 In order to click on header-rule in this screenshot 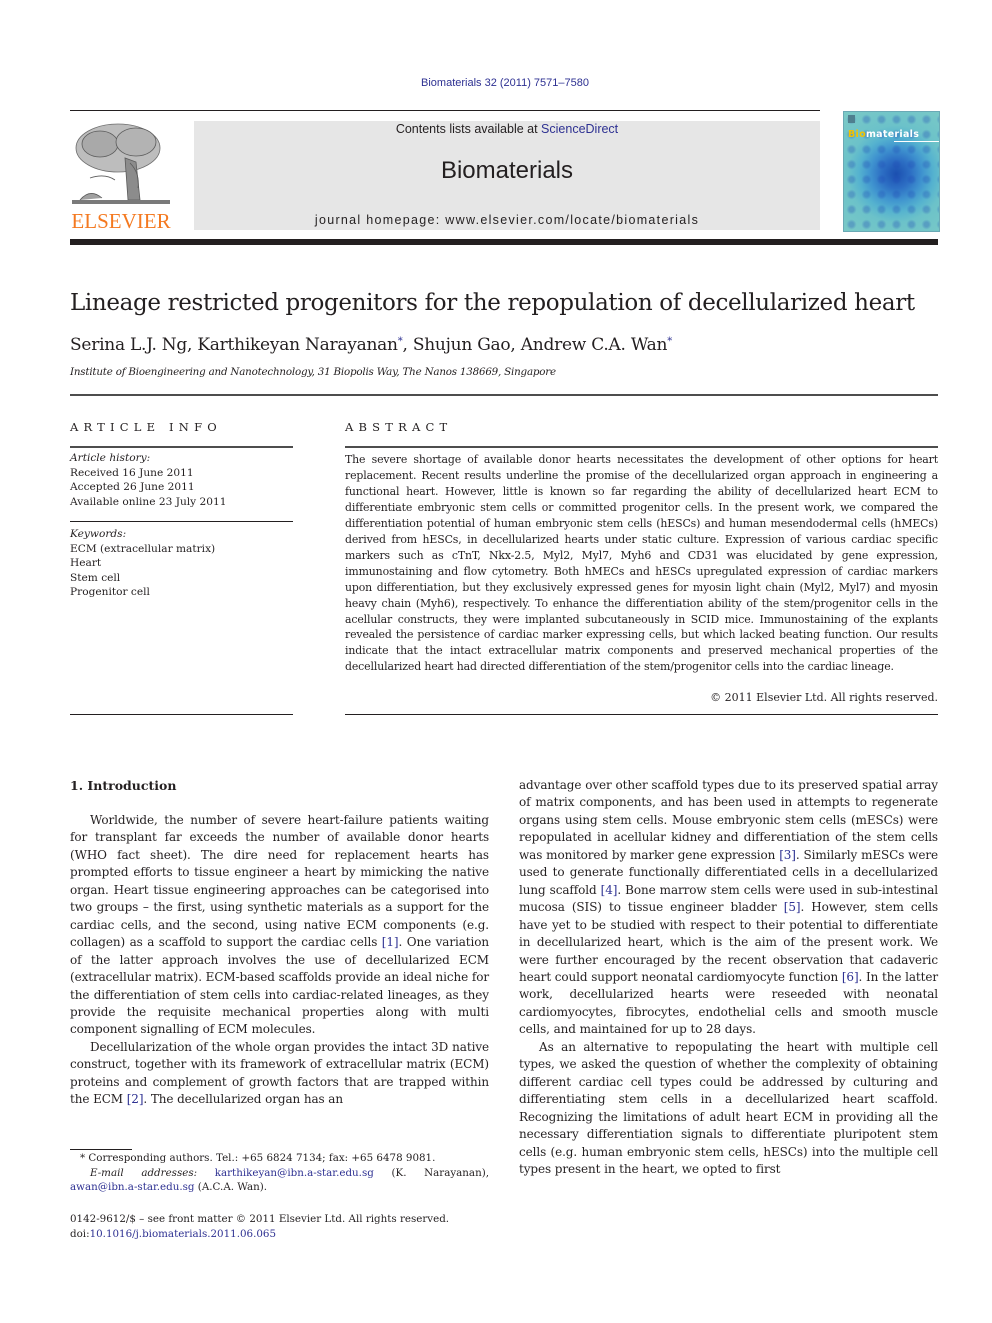, I will do `click(445, 110)`.